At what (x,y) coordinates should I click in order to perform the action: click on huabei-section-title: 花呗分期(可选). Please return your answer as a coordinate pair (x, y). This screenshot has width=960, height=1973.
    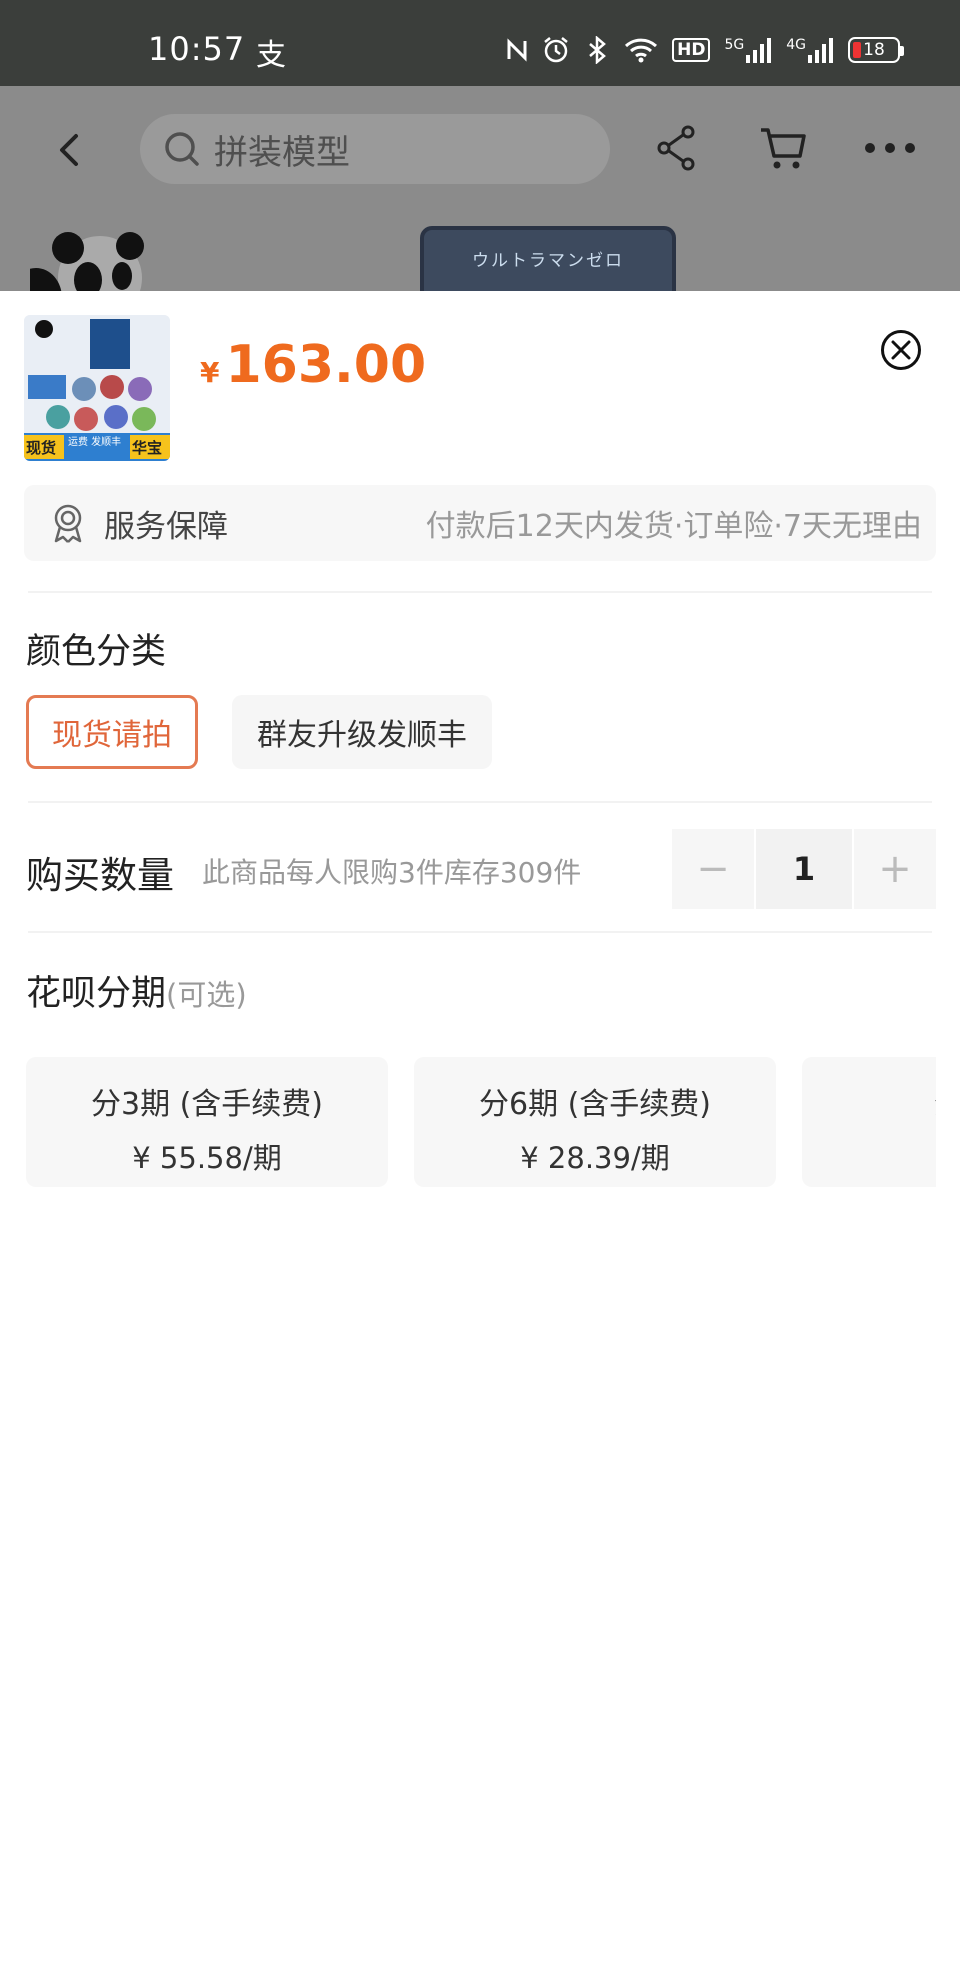
    Looking at the image, I should click on (136, 990).